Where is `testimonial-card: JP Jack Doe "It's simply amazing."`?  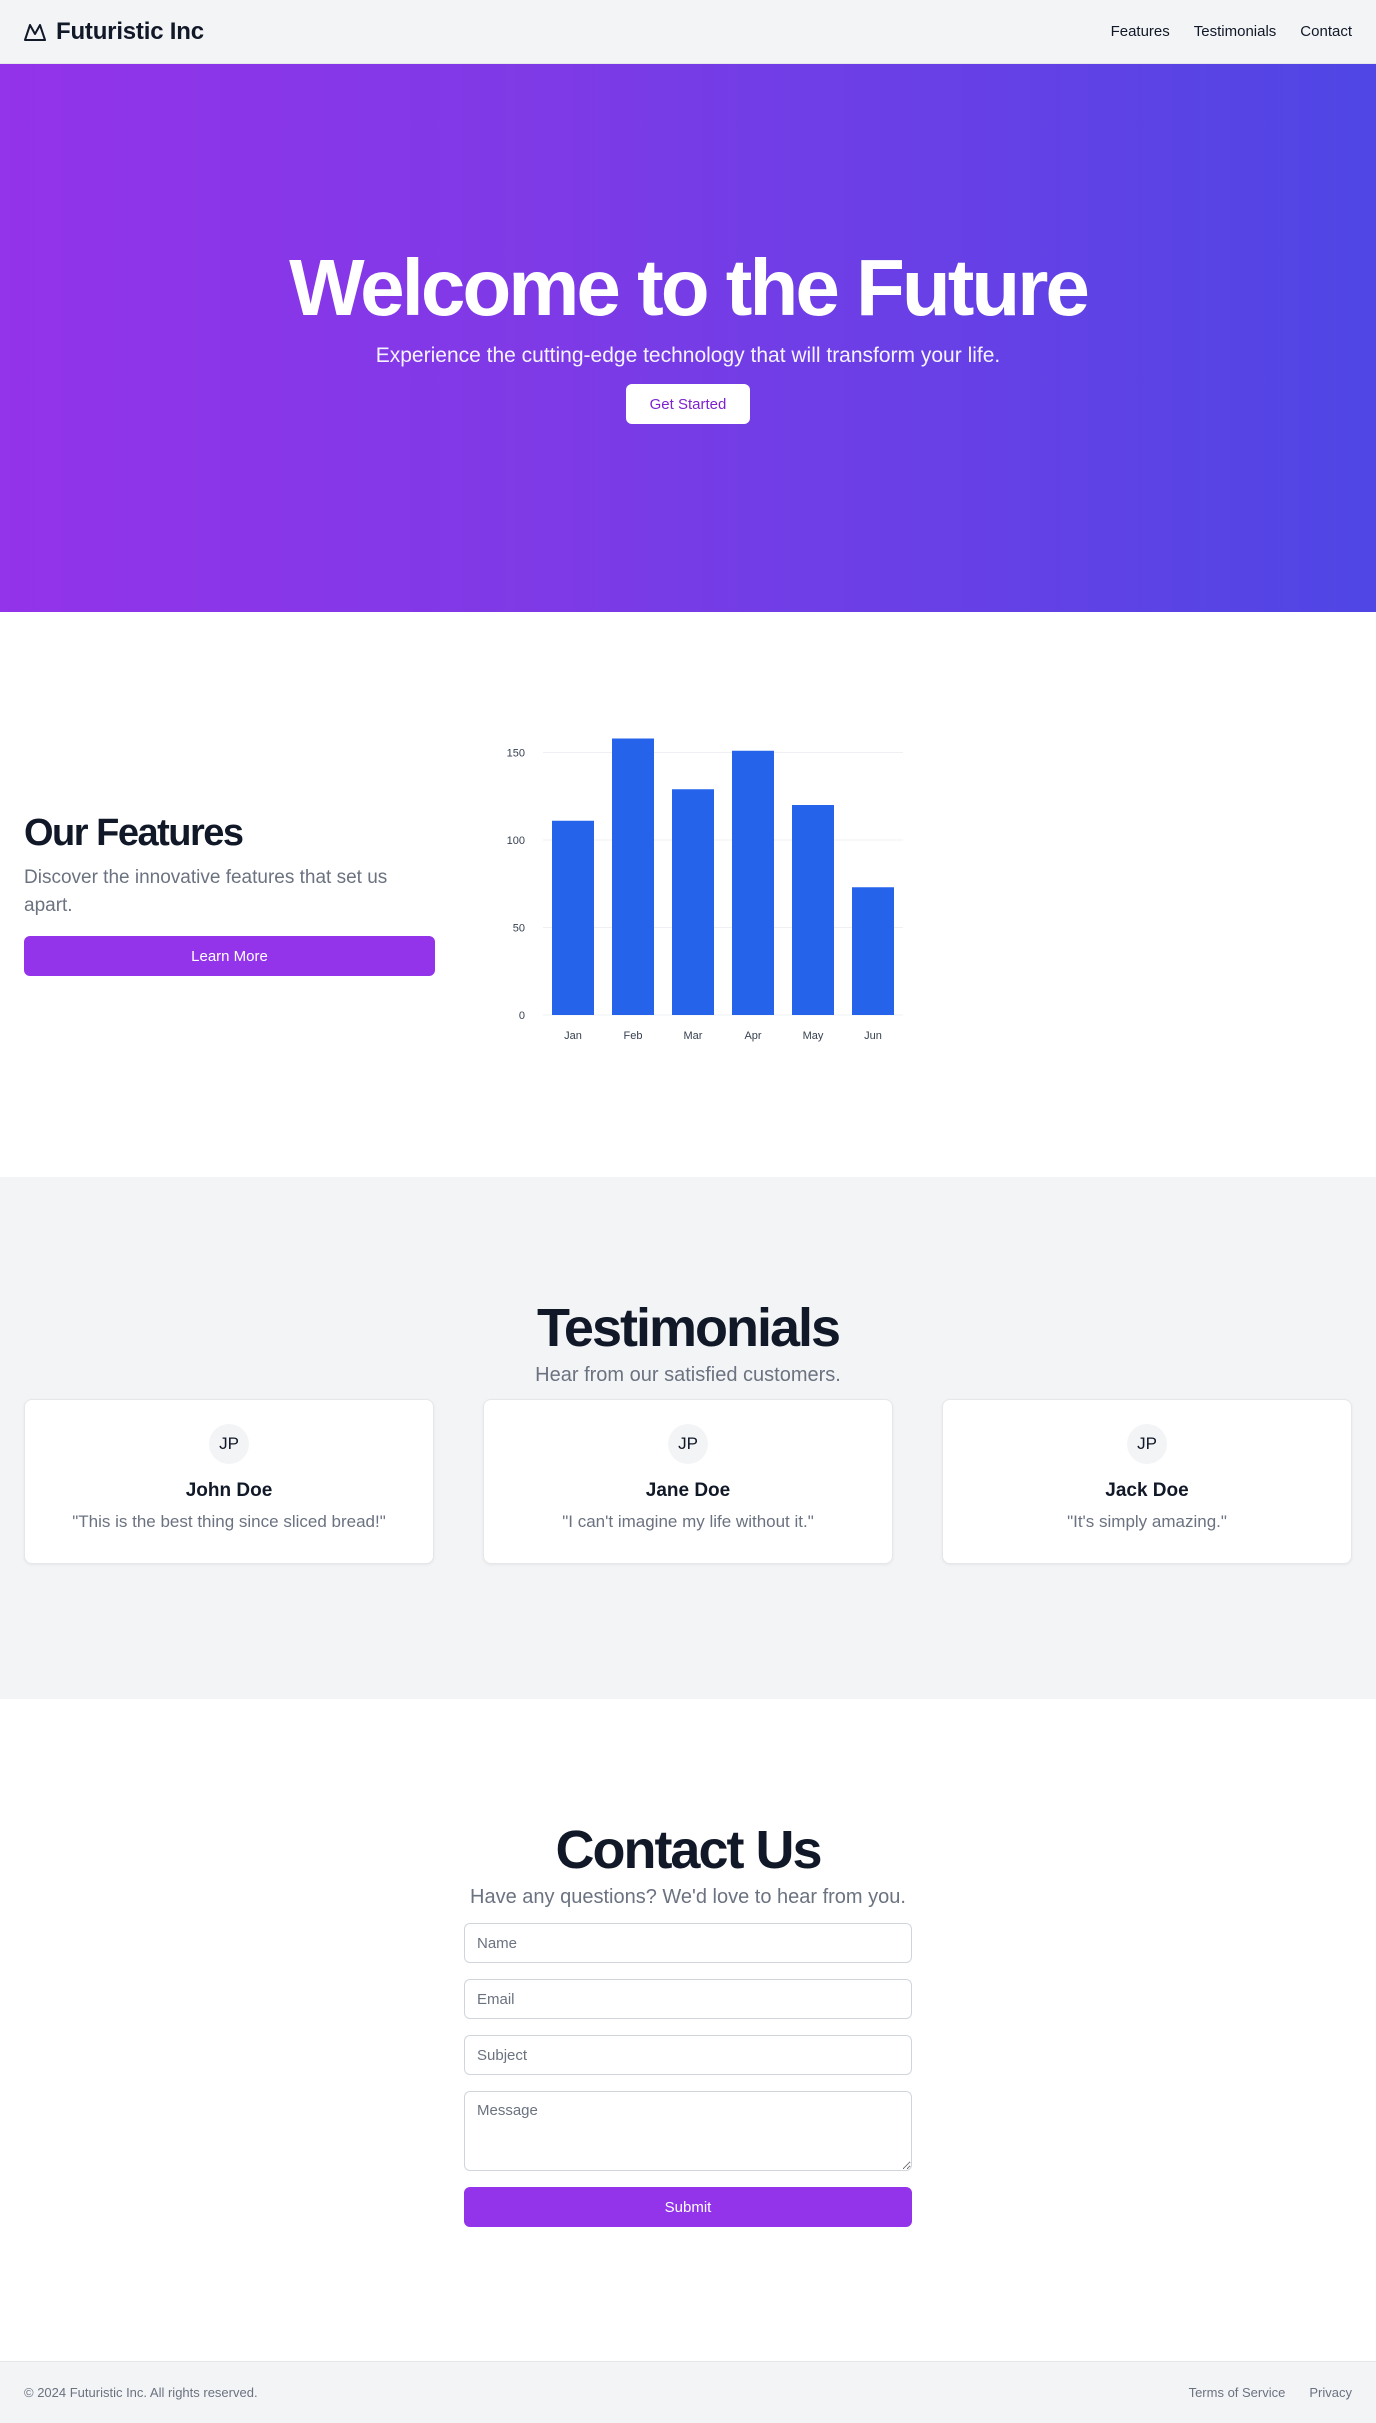
testimonial-card: JP Jack Doe "It's simply amazing." is located at coordinates (1147, 1482).